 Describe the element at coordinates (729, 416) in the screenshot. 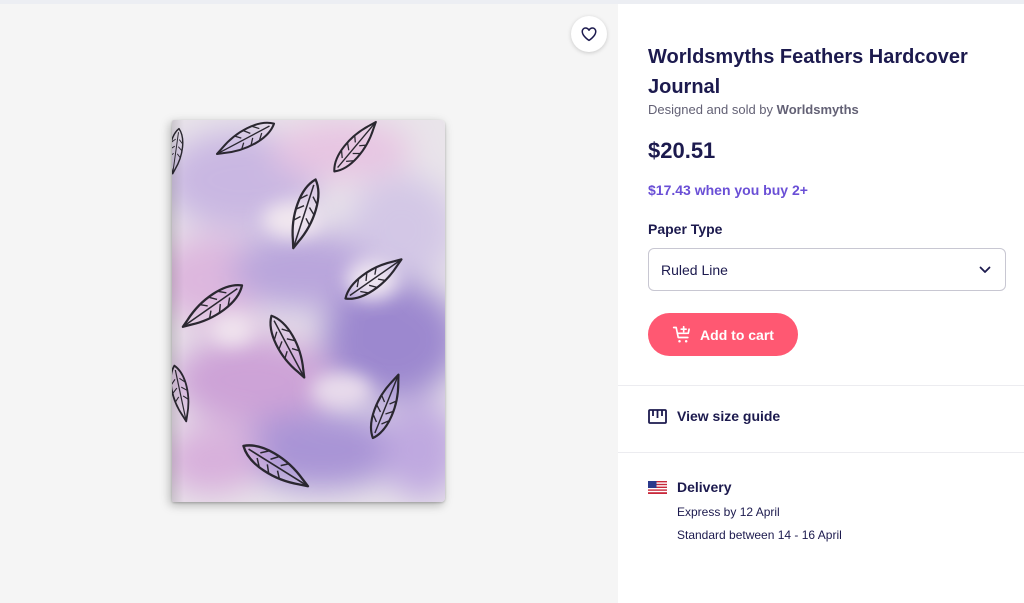

I see `size-guide-label: View size guide` at that location.